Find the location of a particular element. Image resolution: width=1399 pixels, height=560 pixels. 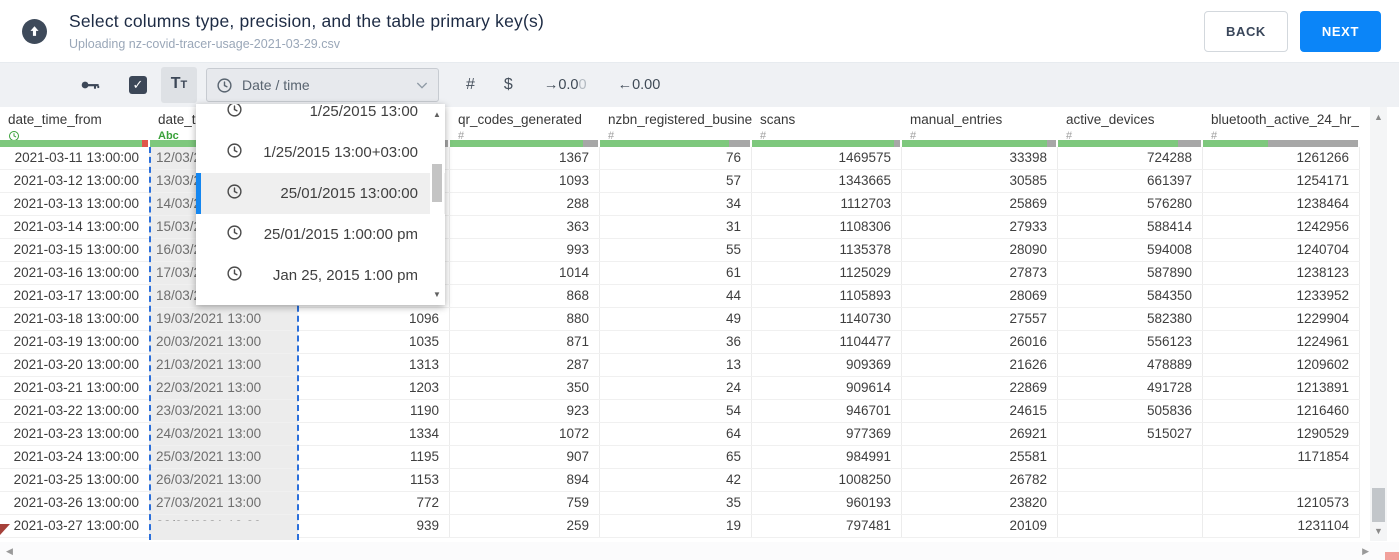

table-cell: 33398 is located at coordinates (980, 158).